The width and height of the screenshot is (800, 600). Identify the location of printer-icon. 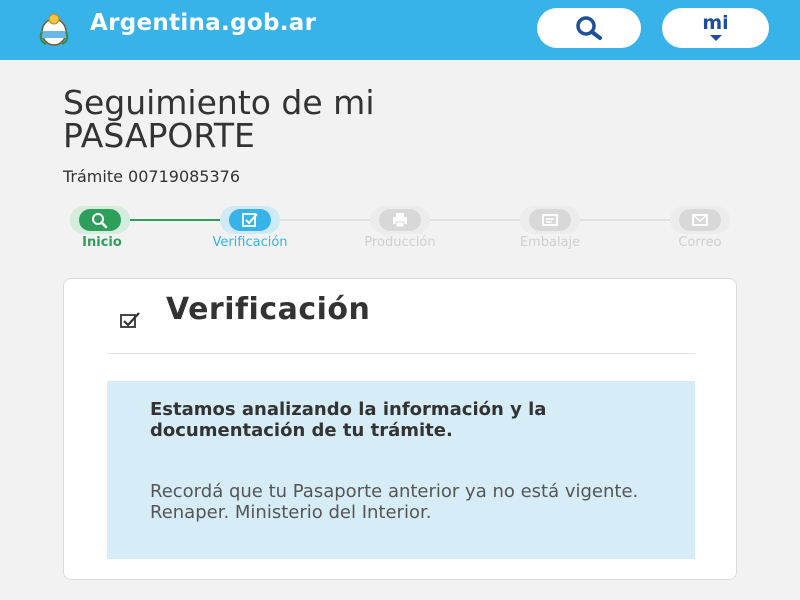
(400, 220).